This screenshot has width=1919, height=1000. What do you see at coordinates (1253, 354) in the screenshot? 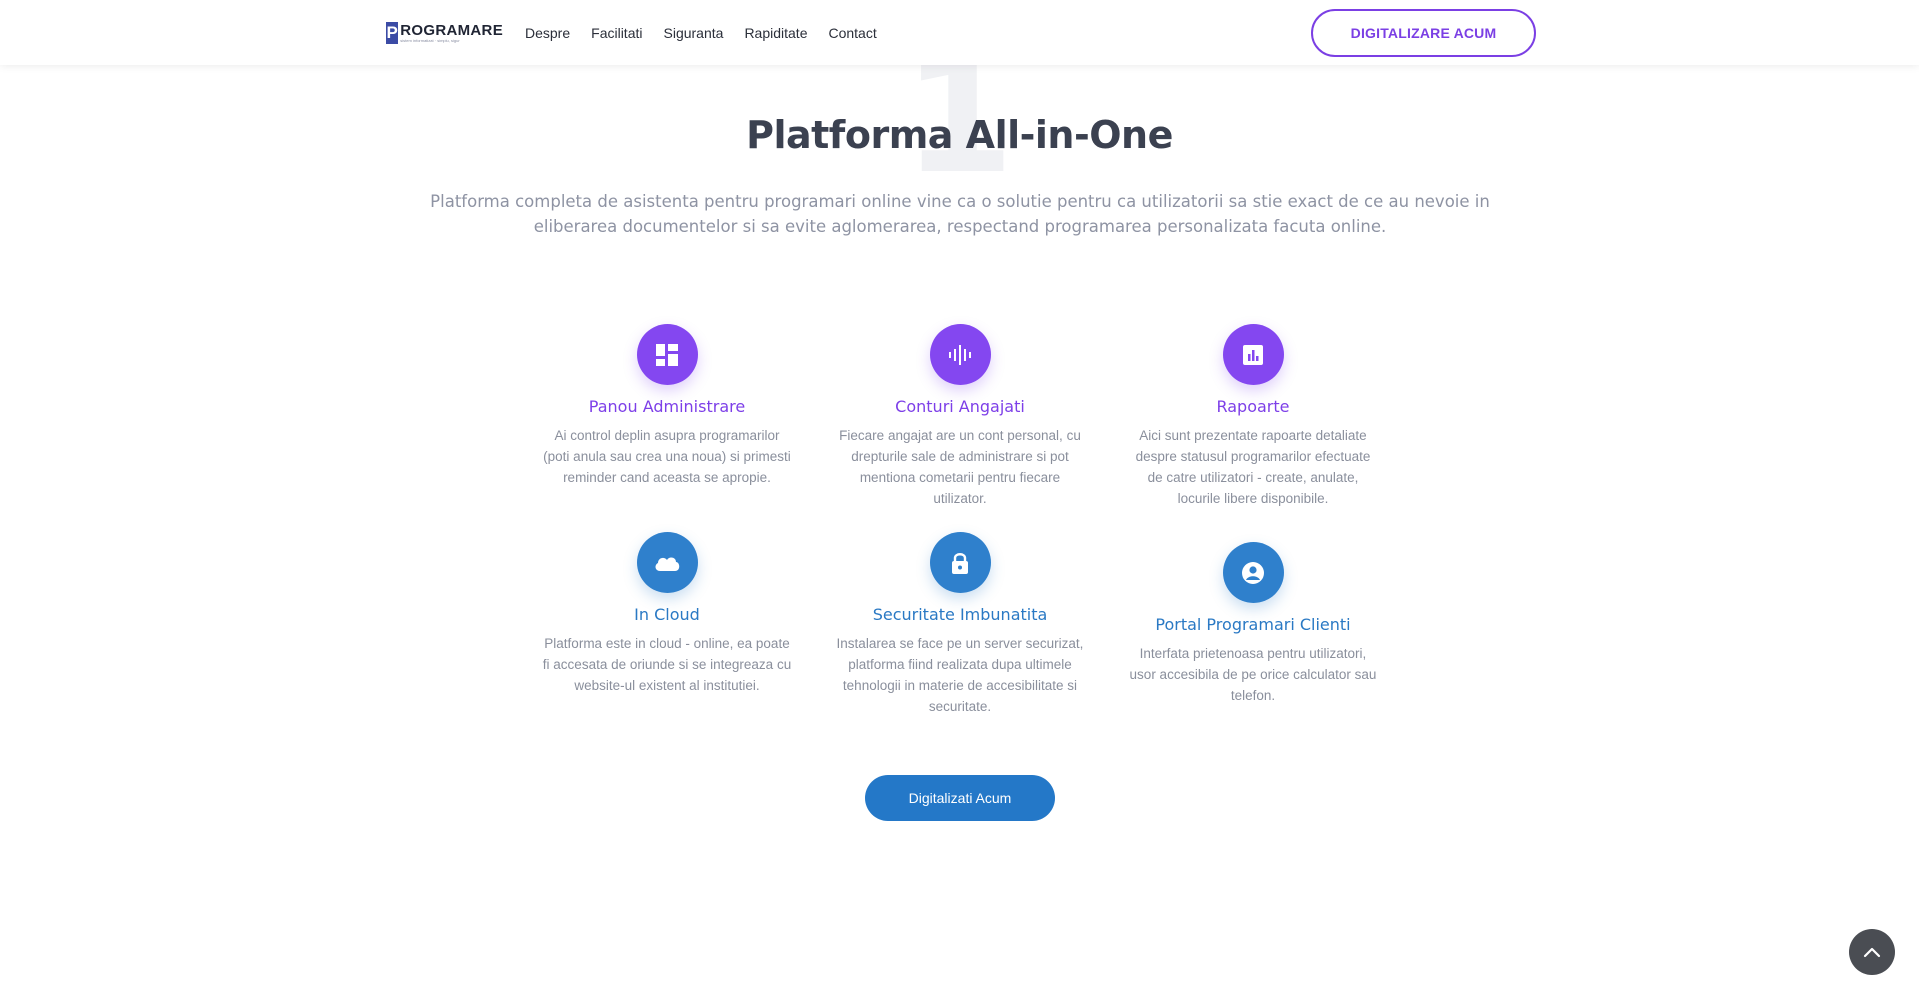
I see `report-chart-icon` at bounding box center [1253, 354].